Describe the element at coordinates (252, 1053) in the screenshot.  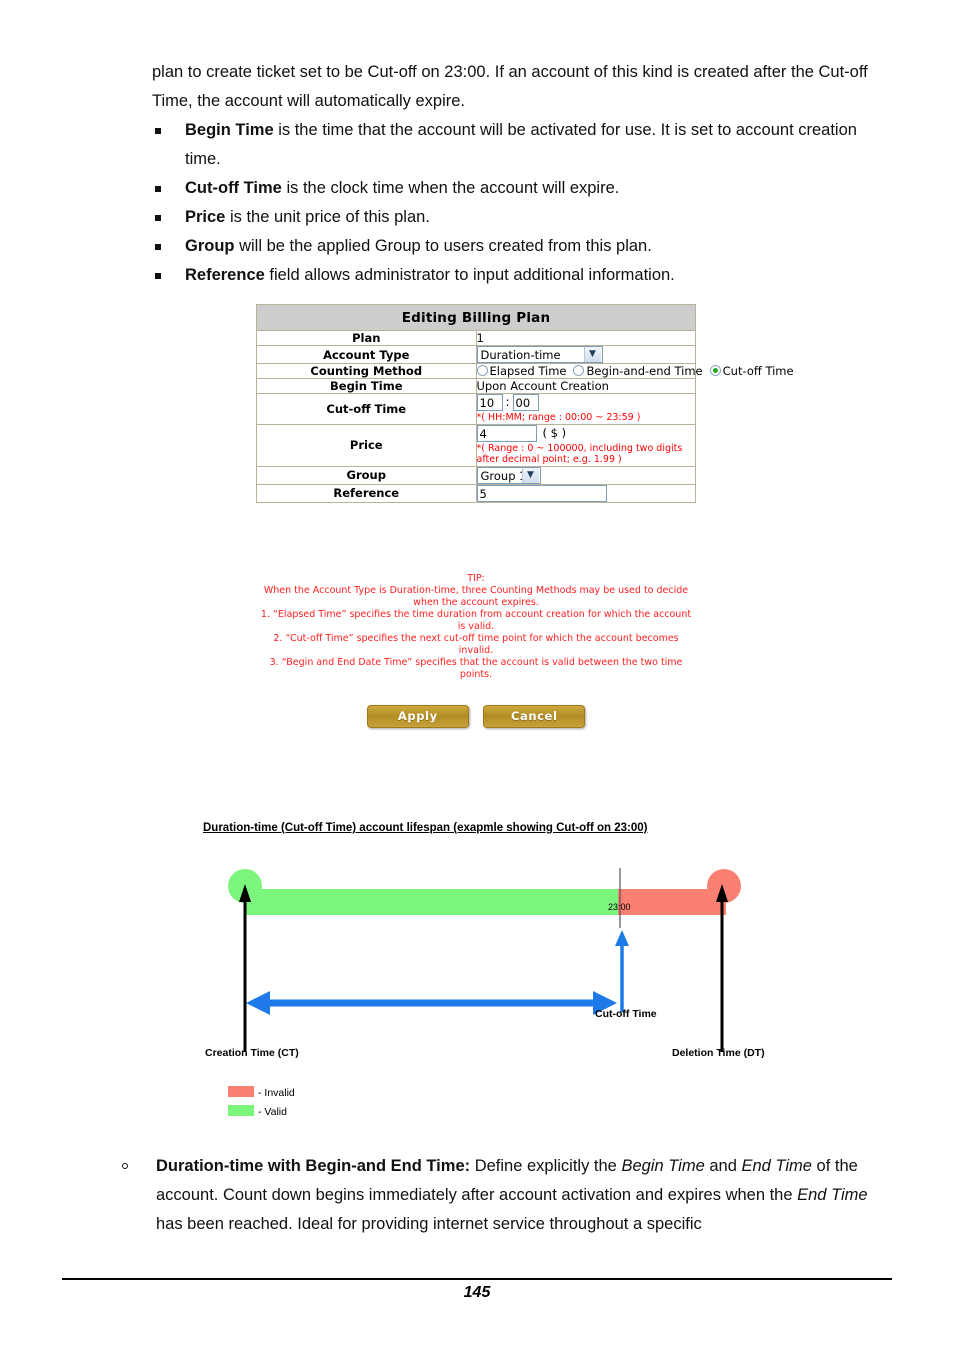
I see `creation-time-label: Creation Time (CT)` at that location.